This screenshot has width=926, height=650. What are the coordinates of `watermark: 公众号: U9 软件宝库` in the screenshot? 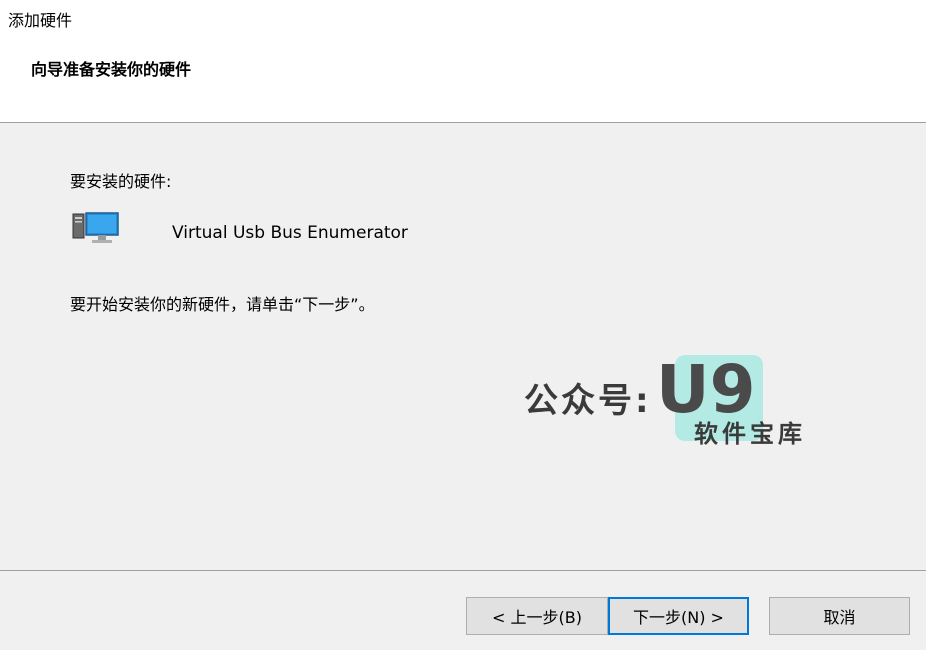 It's located at (674, 408).